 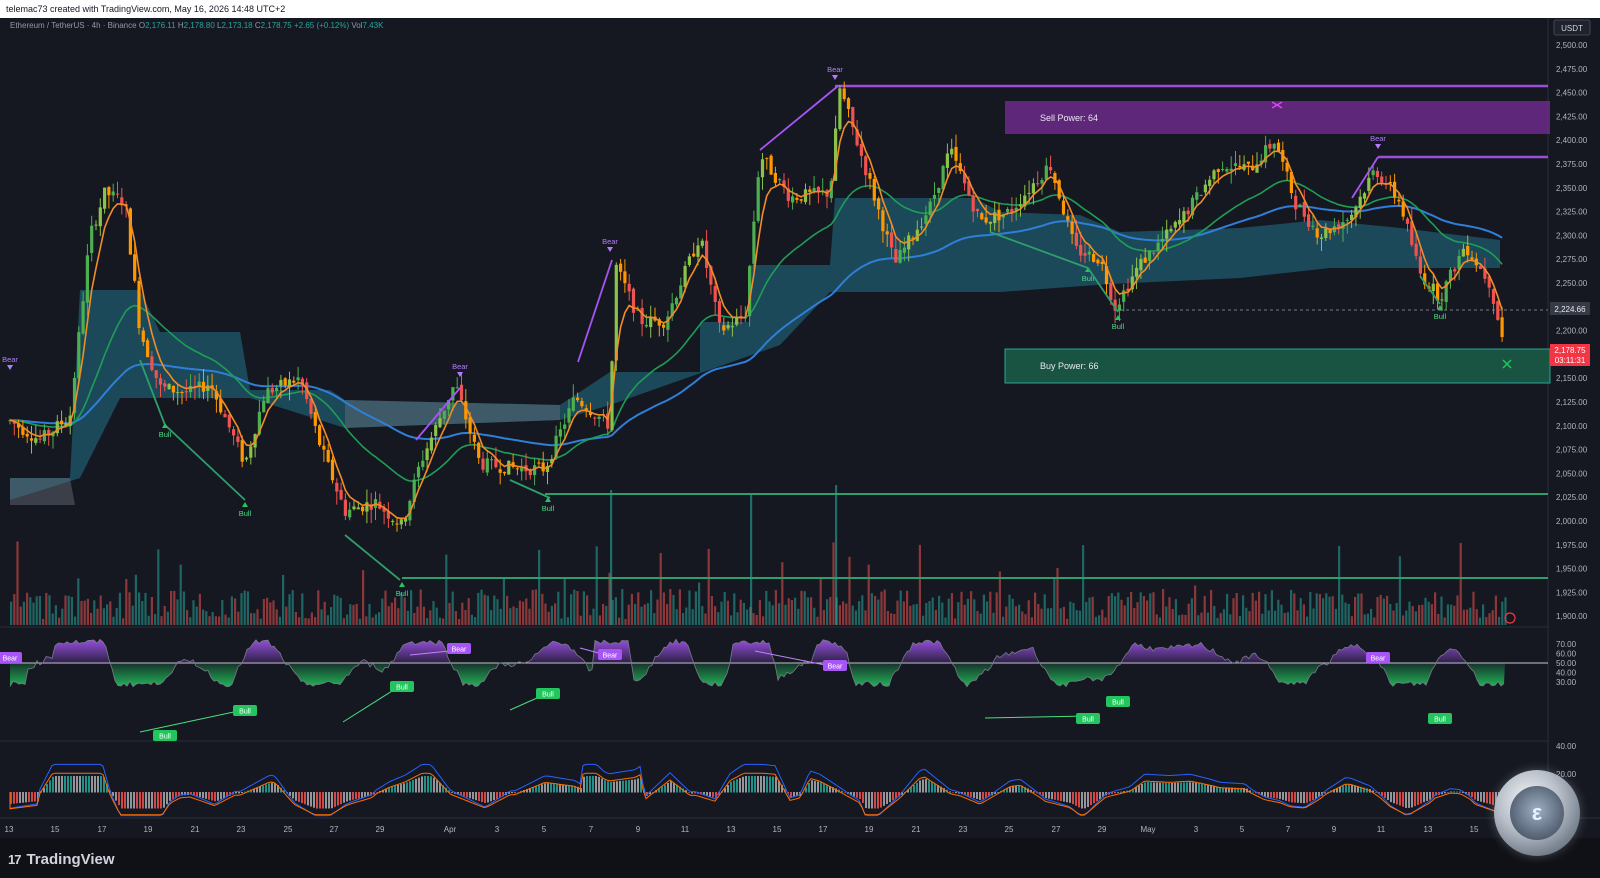 I want to click on volume-histogram, so click(x=758, y=555).